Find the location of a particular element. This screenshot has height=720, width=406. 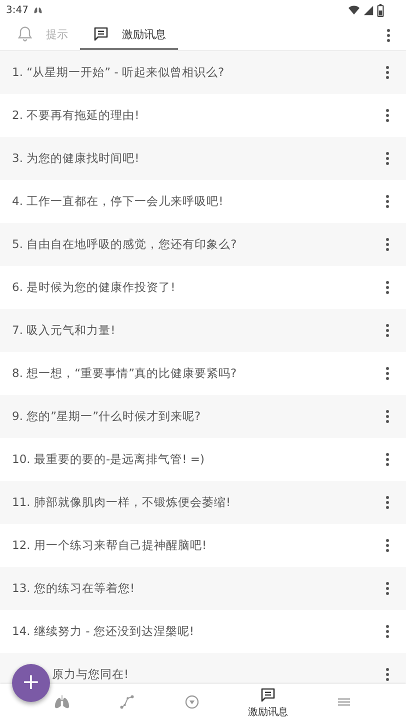

message-row: 10. 最重要的要的-是远离排气管! =) is located at coordinates (203, 459).